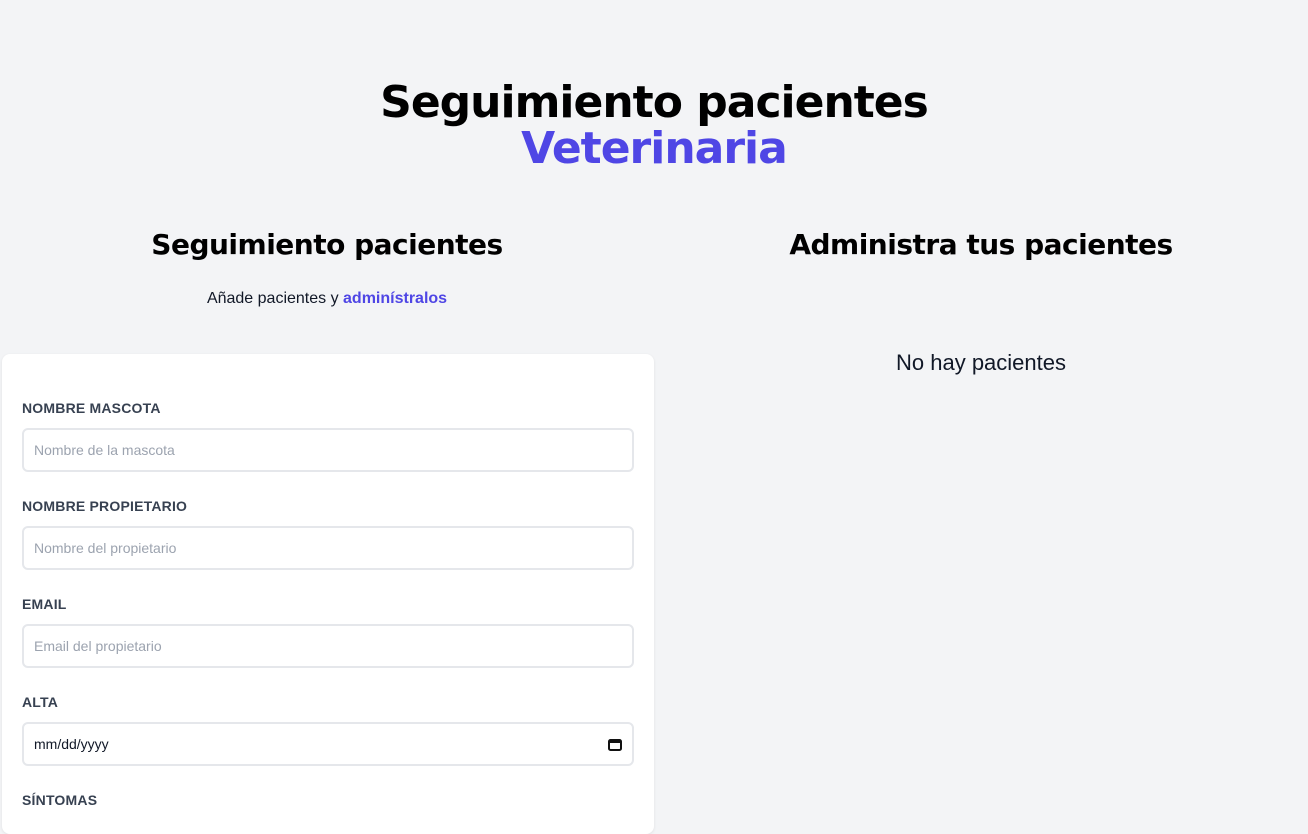 This screenshot has height=834, width=1308. Describe the element at coordinates (105, 506) in the screenshot. I see `owner-name-label: NOMBRE PROPIETARIO` at that location.